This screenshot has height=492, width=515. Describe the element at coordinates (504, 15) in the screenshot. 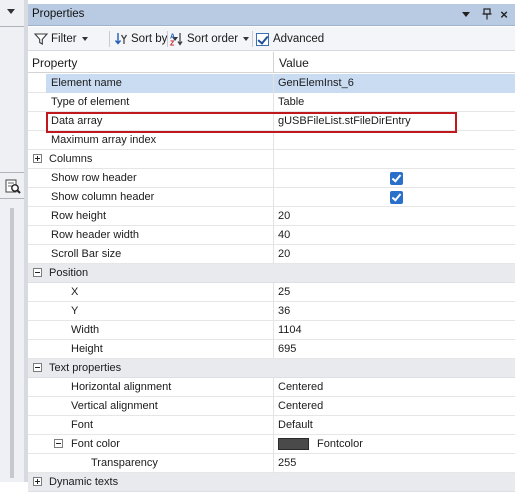

I see `close-icon: ×` at that location.